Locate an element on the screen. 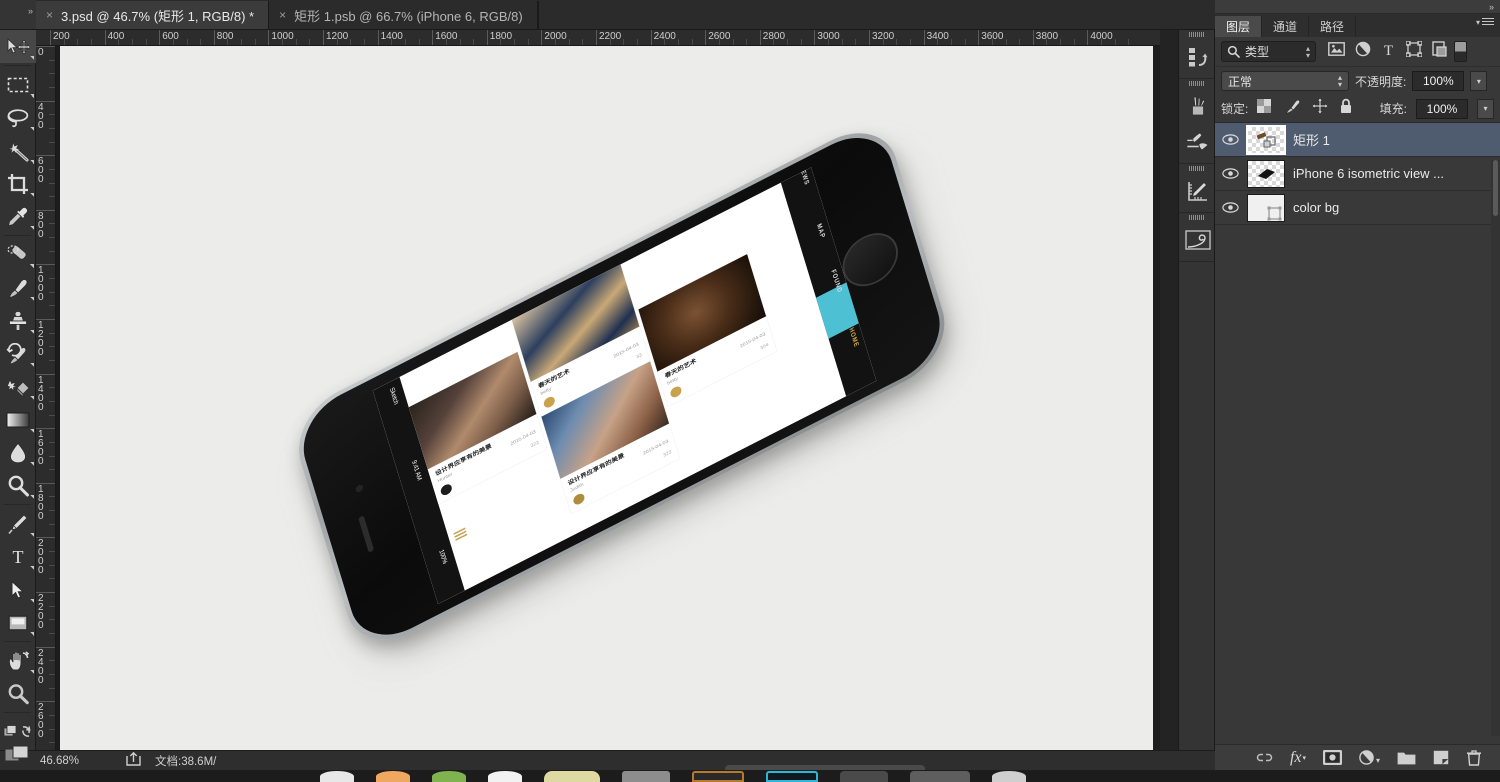 Image resolution: width=1500 pixels, height=782 pixels. brush-tool is located at coordinates (18, 287).